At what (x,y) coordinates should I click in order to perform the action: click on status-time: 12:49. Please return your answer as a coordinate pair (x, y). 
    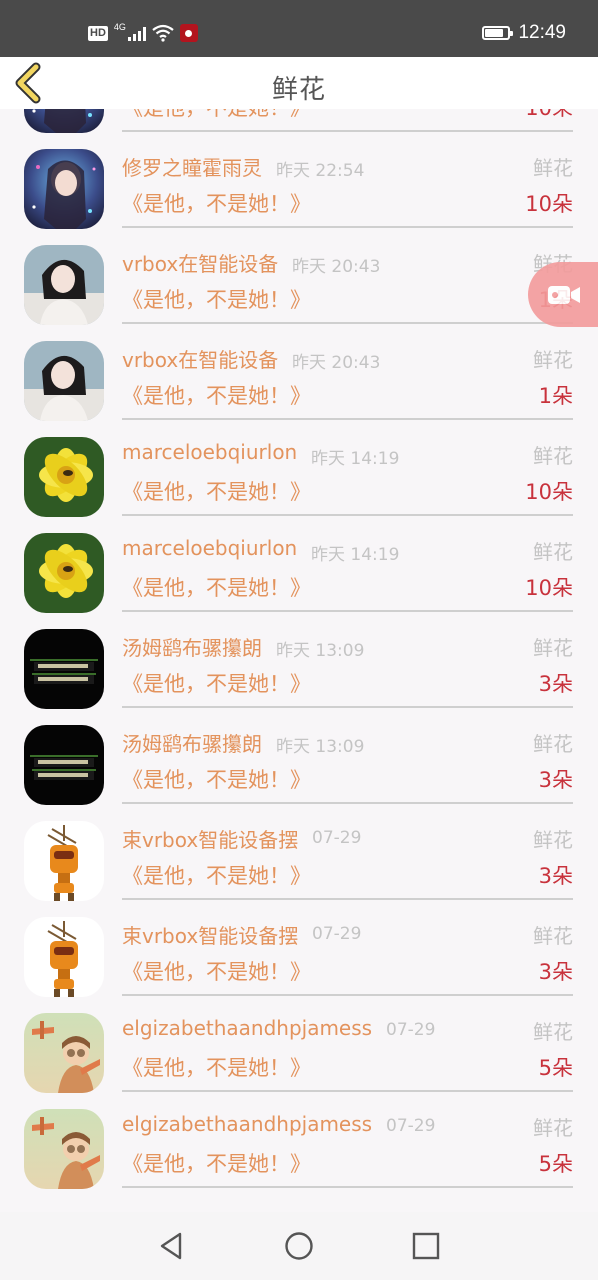
    Looking at the image, I should click on (542, 32).